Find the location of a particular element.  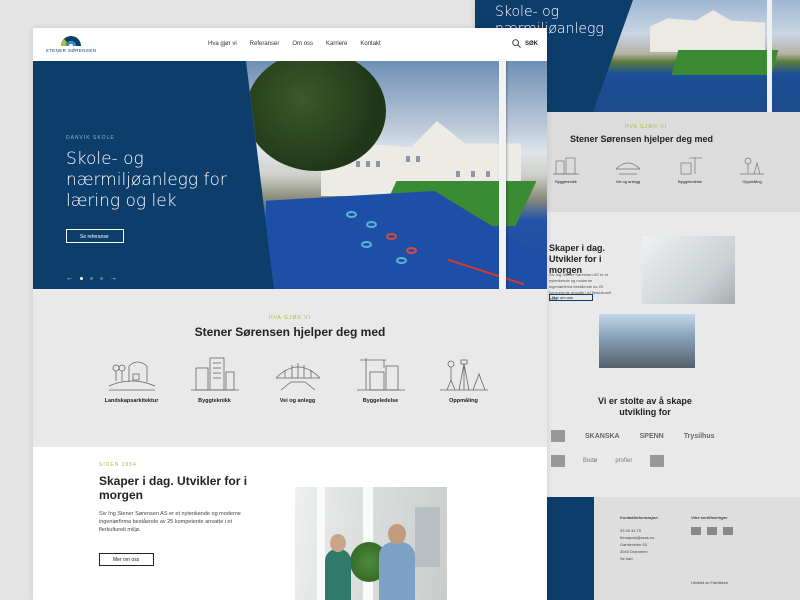

see-reference-button: Se referanse is located at coordinates (95, 236).